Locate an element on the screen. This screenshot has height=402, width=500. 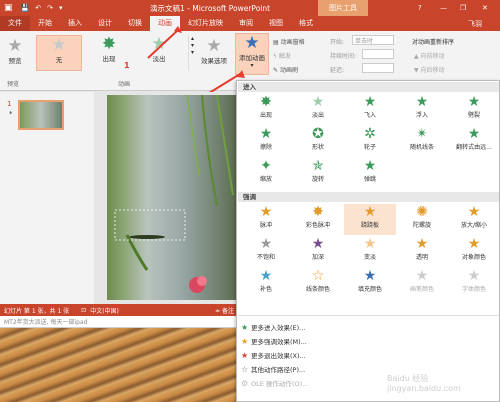
effect-label: 形状 is located at coordinates (317, 147).